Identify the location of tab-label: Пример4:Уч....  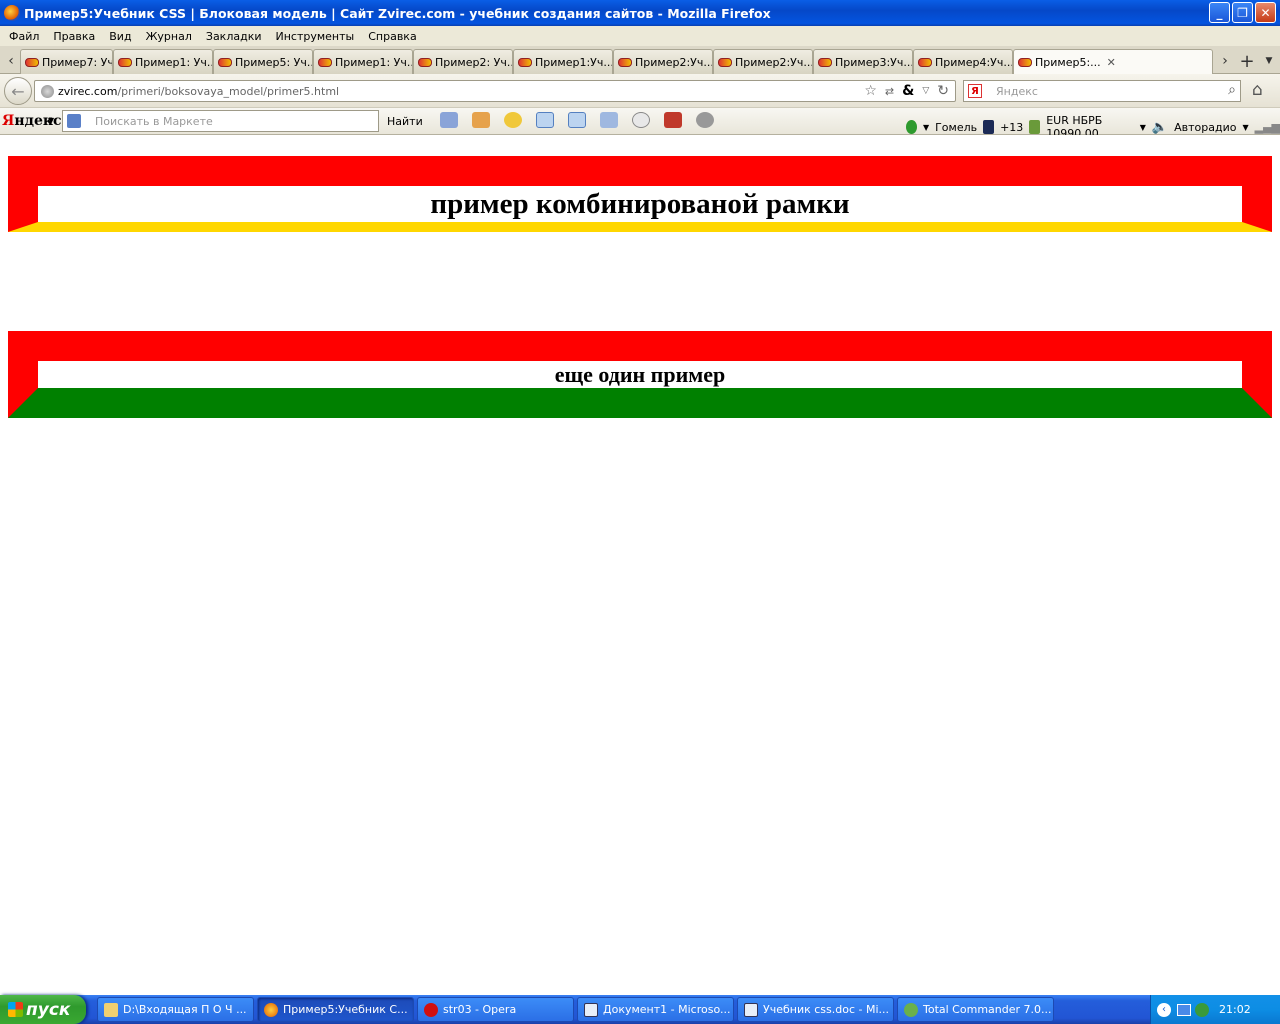
(974, 62).